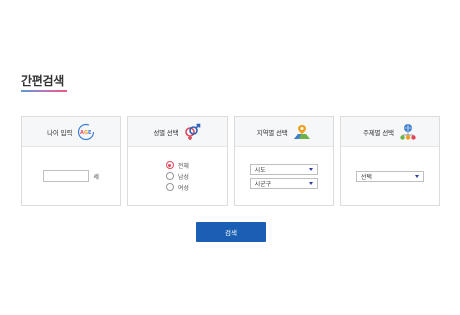 The height and width of the screenshot is (315, 460). Describe the element at coordinates (263, 184) in the screenshot. I see `region-district-value: 시군구` at that location.